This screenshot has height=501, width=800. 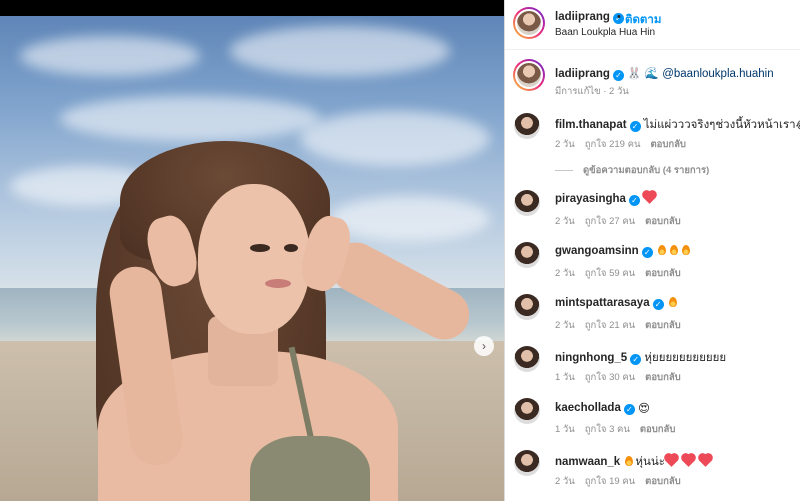 I want to click on comment-text: ningnhong_5 ✓ หุ่ยยยยยยยยยยย, so click(x=640, y=358).